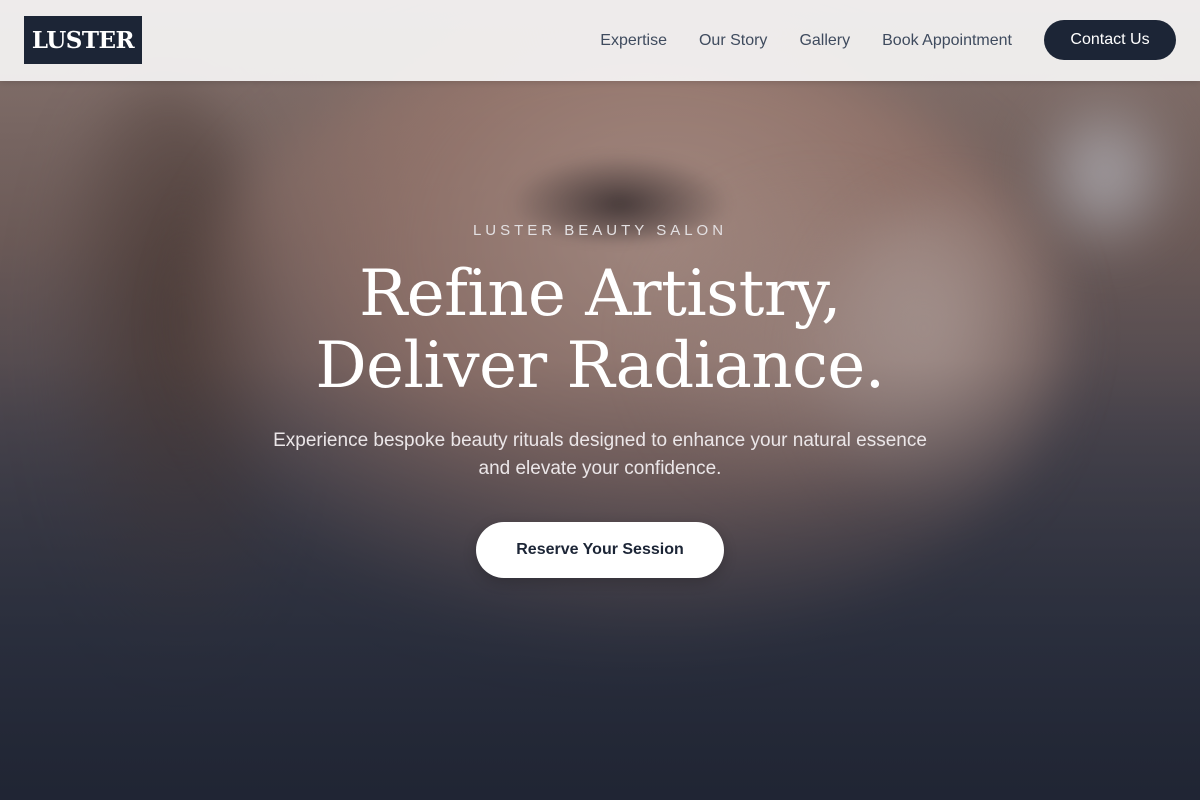 This screenshot has height=800, width=1200. I want to click on hero-headline-line1: Refine Artistry,, so click(600, 294).